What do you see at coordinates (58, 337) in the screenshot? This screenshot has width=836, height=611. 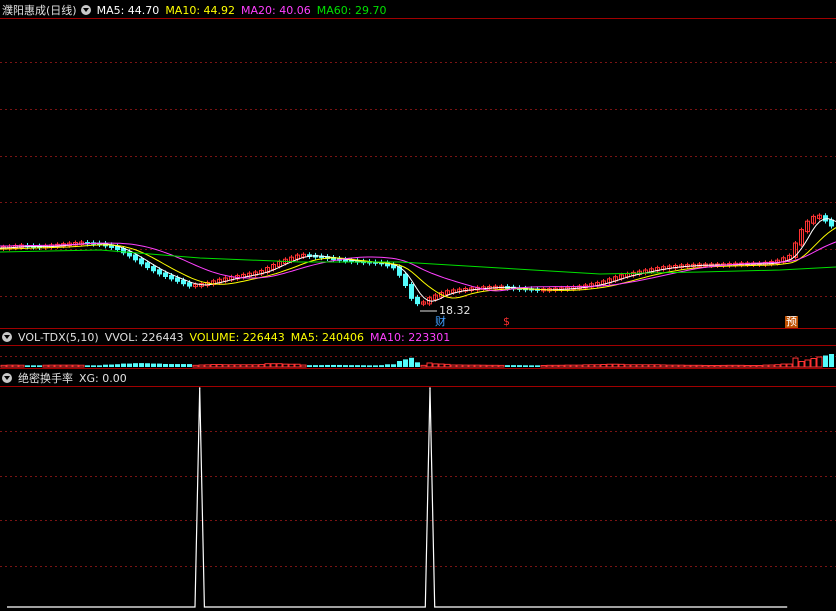 I see `volume-panel-title: VOL-TDX(5,10)` at bounding box center [58, 337].